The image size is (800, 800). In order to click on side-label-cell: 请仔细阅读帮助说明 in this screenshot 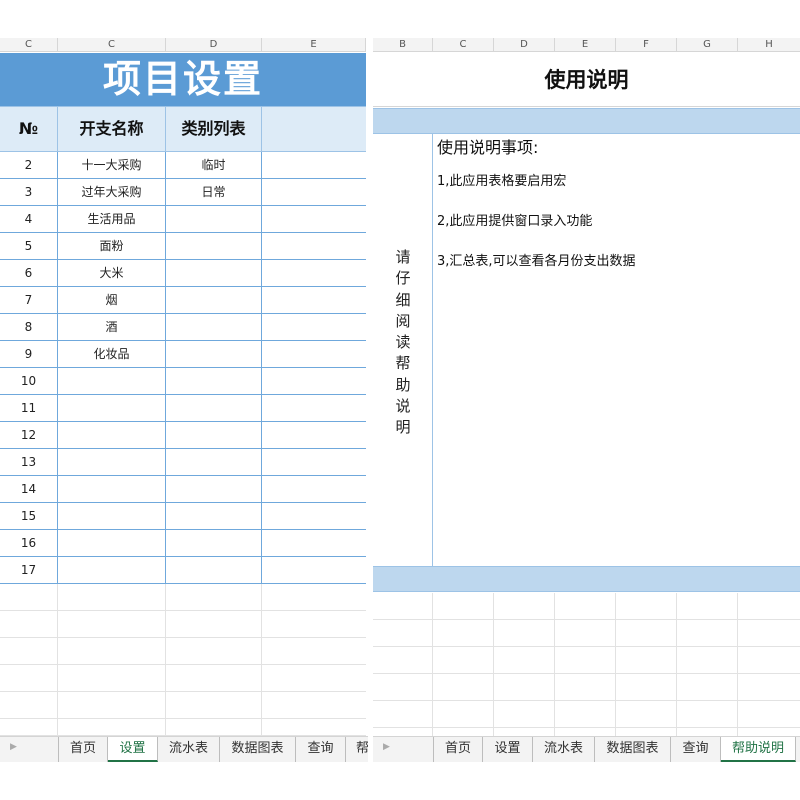, I will do `click(403, 350)`.